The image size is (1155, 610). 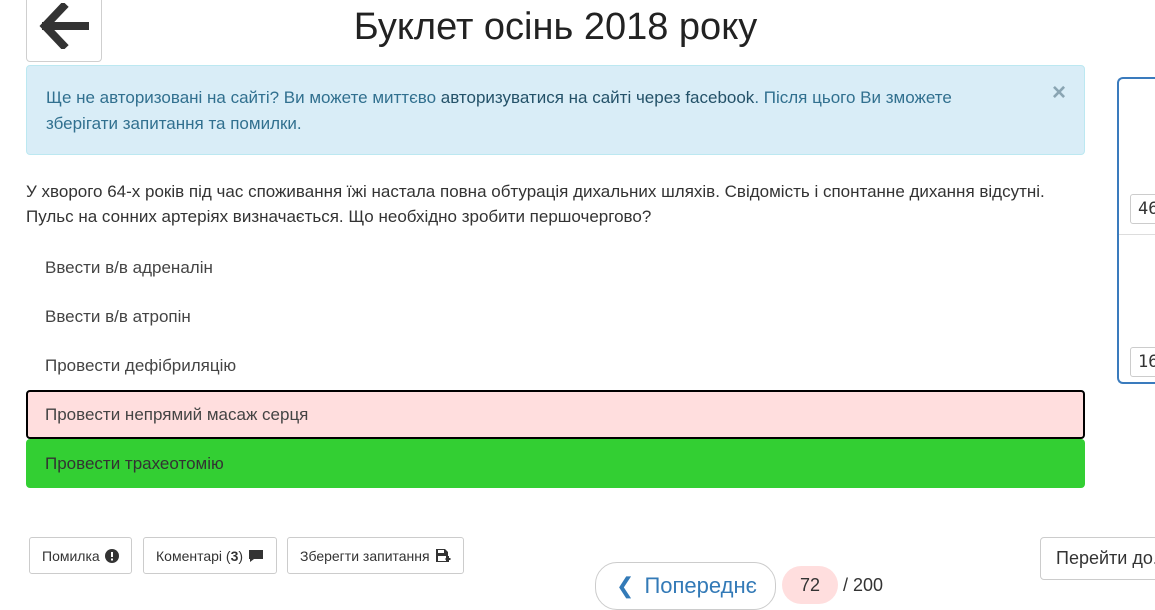 What do you see at coordinates (555, 316) in the screenshot?
I see `answer-option: Ввести в/в атропін` at bounding box center [555, 316].